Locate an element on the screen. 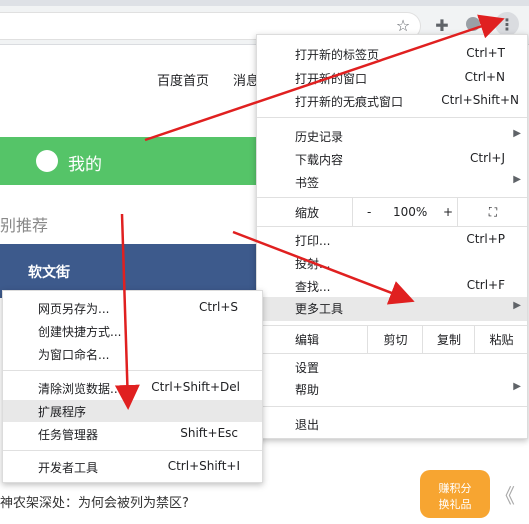 This screenshot has height=524, width=529. article-title: 神农架深处：为何会被列为禁区? is located at coordinates (94, 501).